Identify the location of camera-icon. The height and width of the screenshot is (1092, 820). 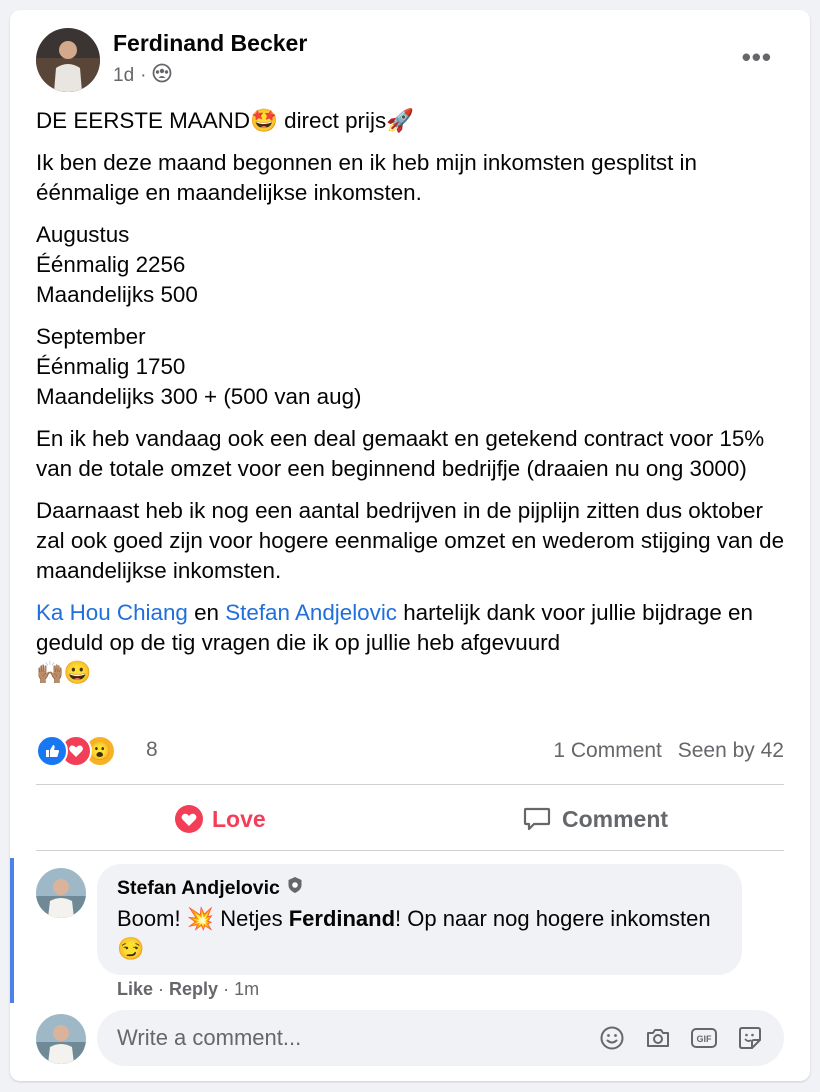
(658, 1038).